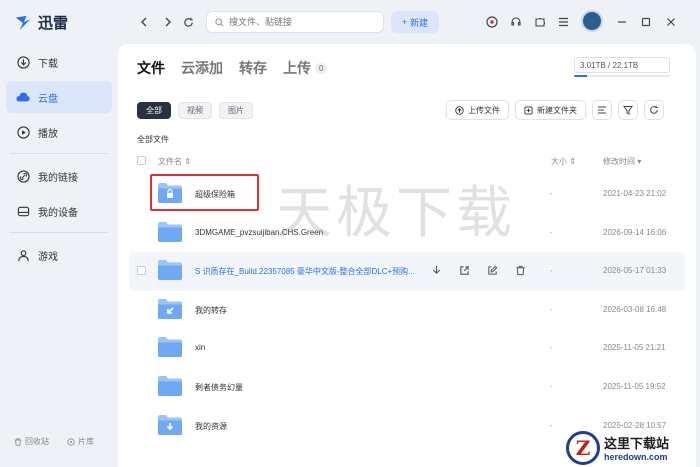 The height and width of the screenshot is (467, 700). Describe the element at coordinates (211, 426) in the screenshot. I see `file-name: 我的资源` at that location.